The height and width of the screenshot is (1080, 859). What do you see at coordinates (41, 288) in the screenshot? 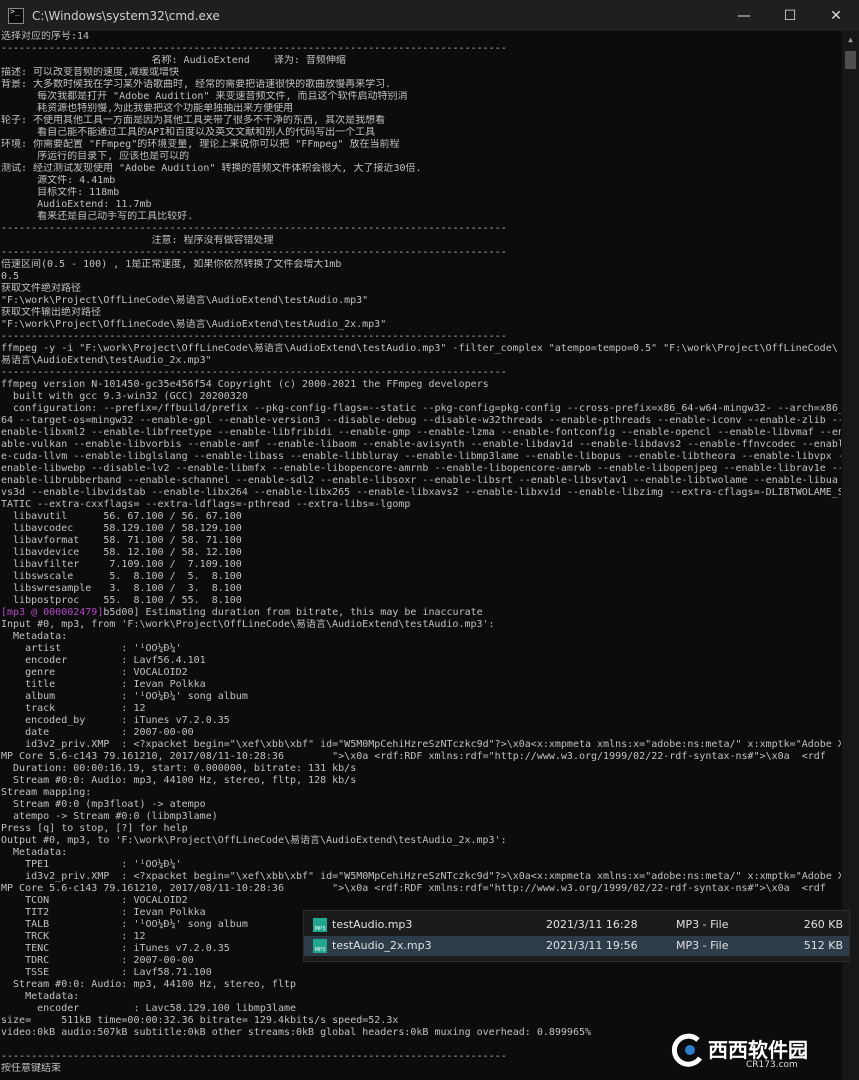
I see `console-line: 获取文件绝对路径` at bounding box center [41, 288].